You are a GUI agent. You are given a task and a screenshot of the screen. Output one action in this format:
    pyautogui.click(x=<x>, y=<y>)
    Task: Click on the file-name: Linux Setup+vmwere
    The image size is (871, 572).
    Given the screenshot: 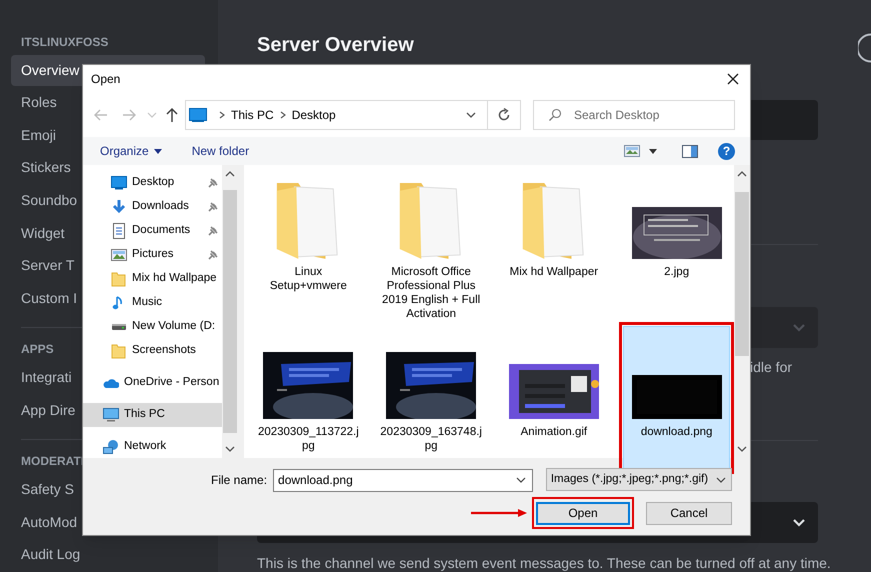 What is the action you would take?
    pyautogui.click(x=308, y=279)
    